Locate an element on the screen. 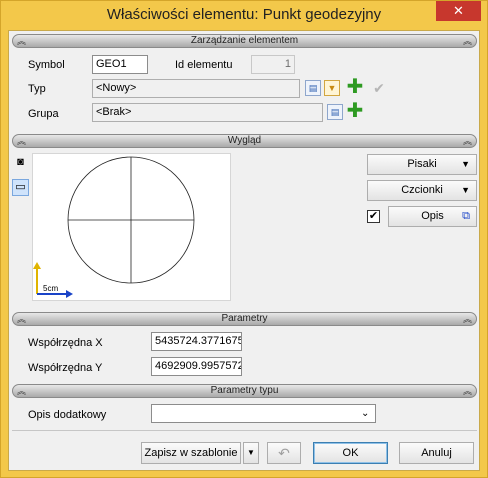 This screenshot has height=478, width=488. symbol-preview: 5cm is located at coordinates (131, 227).